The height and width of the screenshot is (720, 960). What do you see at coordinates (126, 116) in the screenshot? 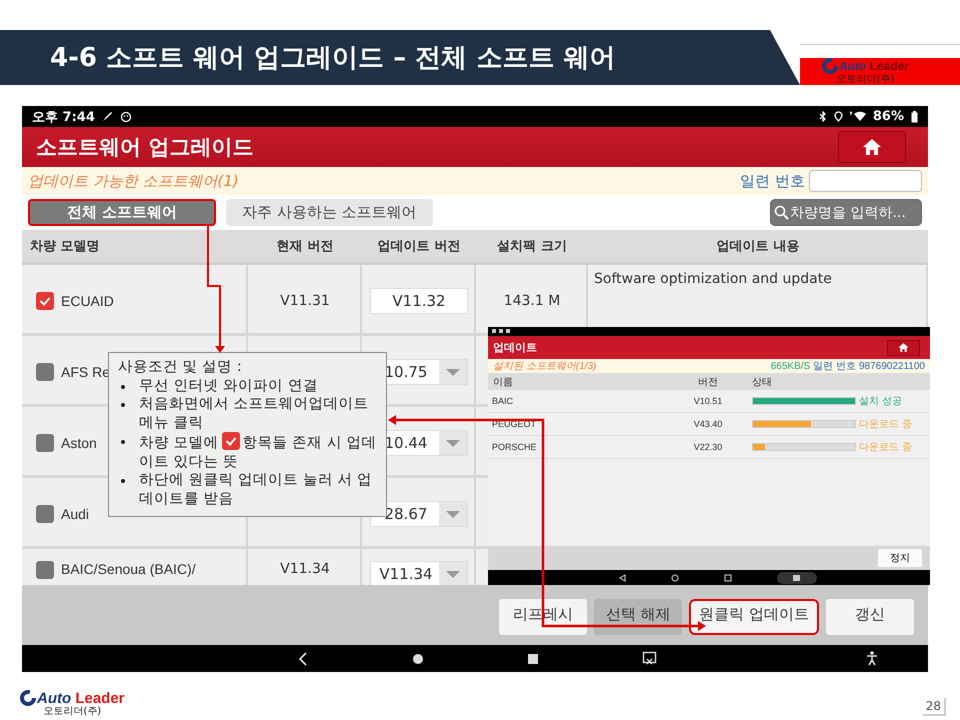
I see `face-icon` at bounding box center [126, 116].